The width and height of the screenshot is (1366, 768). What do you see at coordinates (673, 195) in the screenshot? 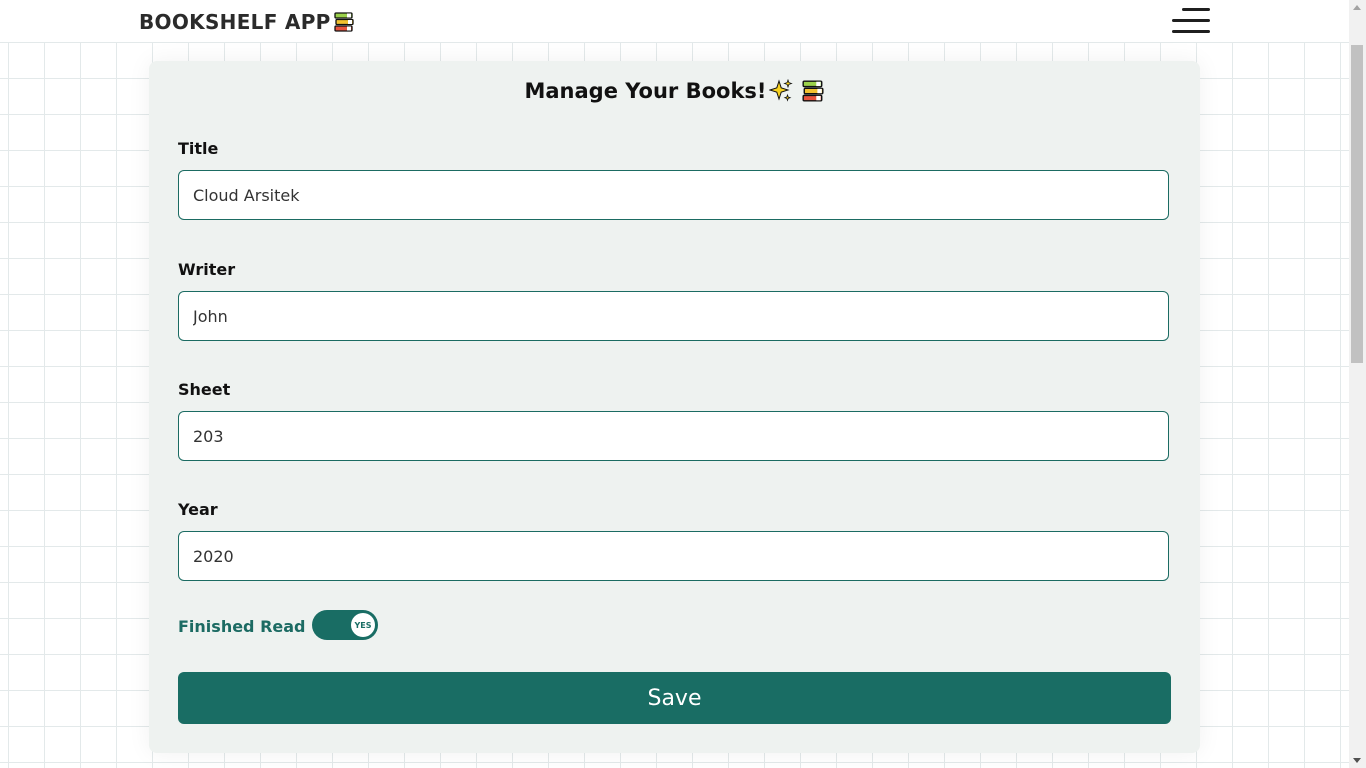
I see `title-input` at bounding box center [673, 195].